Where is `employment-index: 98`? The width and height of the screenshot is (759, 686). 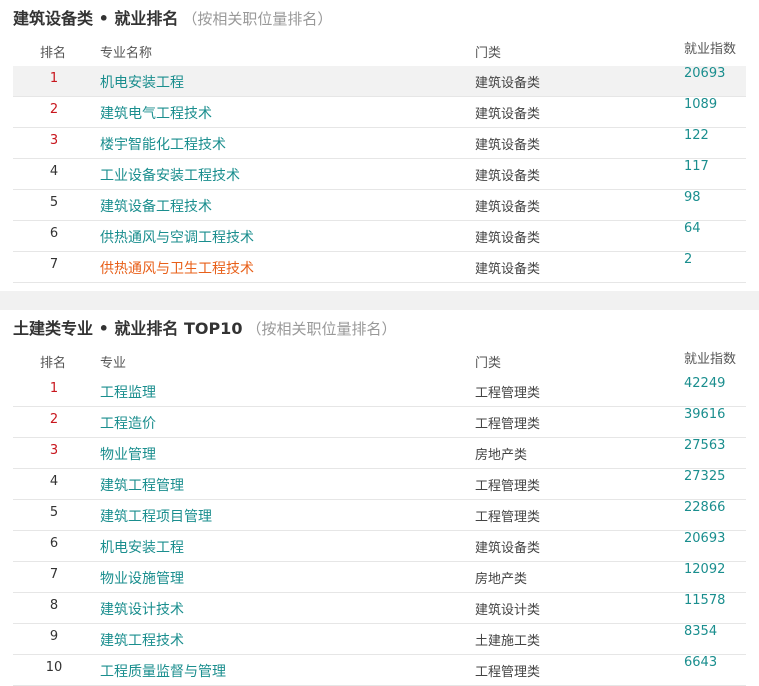 employment-index: 98 is located at coordinates (692, 197).